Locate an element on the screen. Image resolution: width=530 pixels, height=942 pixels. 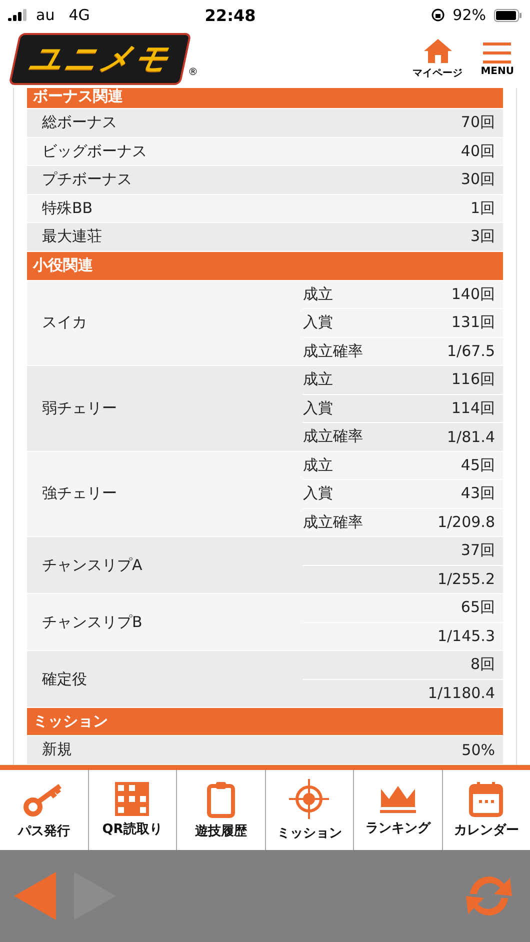
stat-value: 45回 is located at coordinates (477, 465).